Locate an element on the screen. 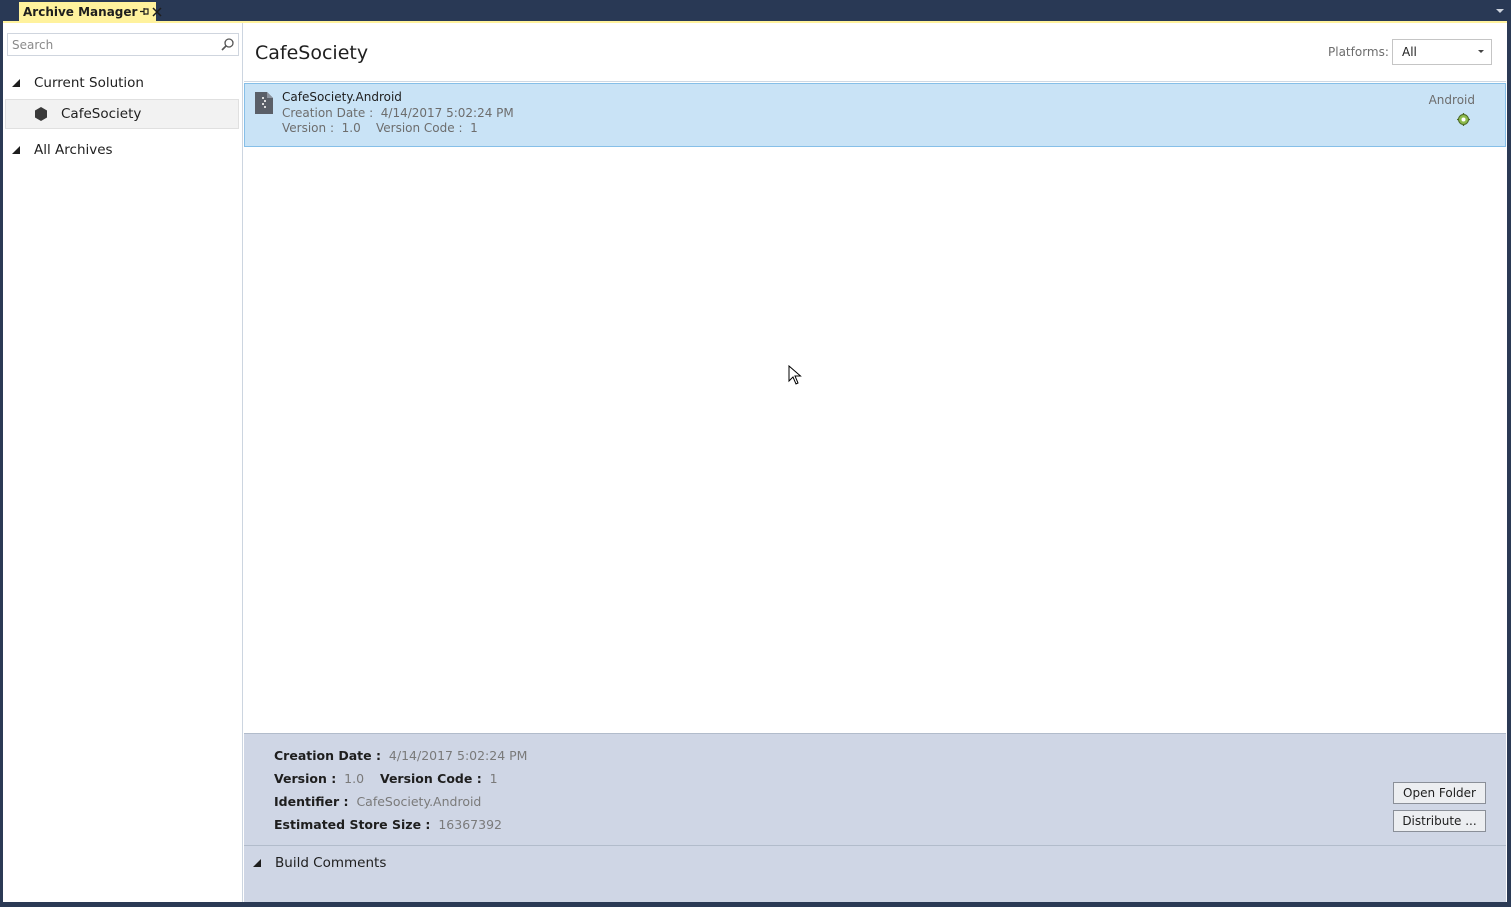 This screenshot has width=1511, height=907. open-folder-button: Open Folder is located at coordinates (1439, 793).